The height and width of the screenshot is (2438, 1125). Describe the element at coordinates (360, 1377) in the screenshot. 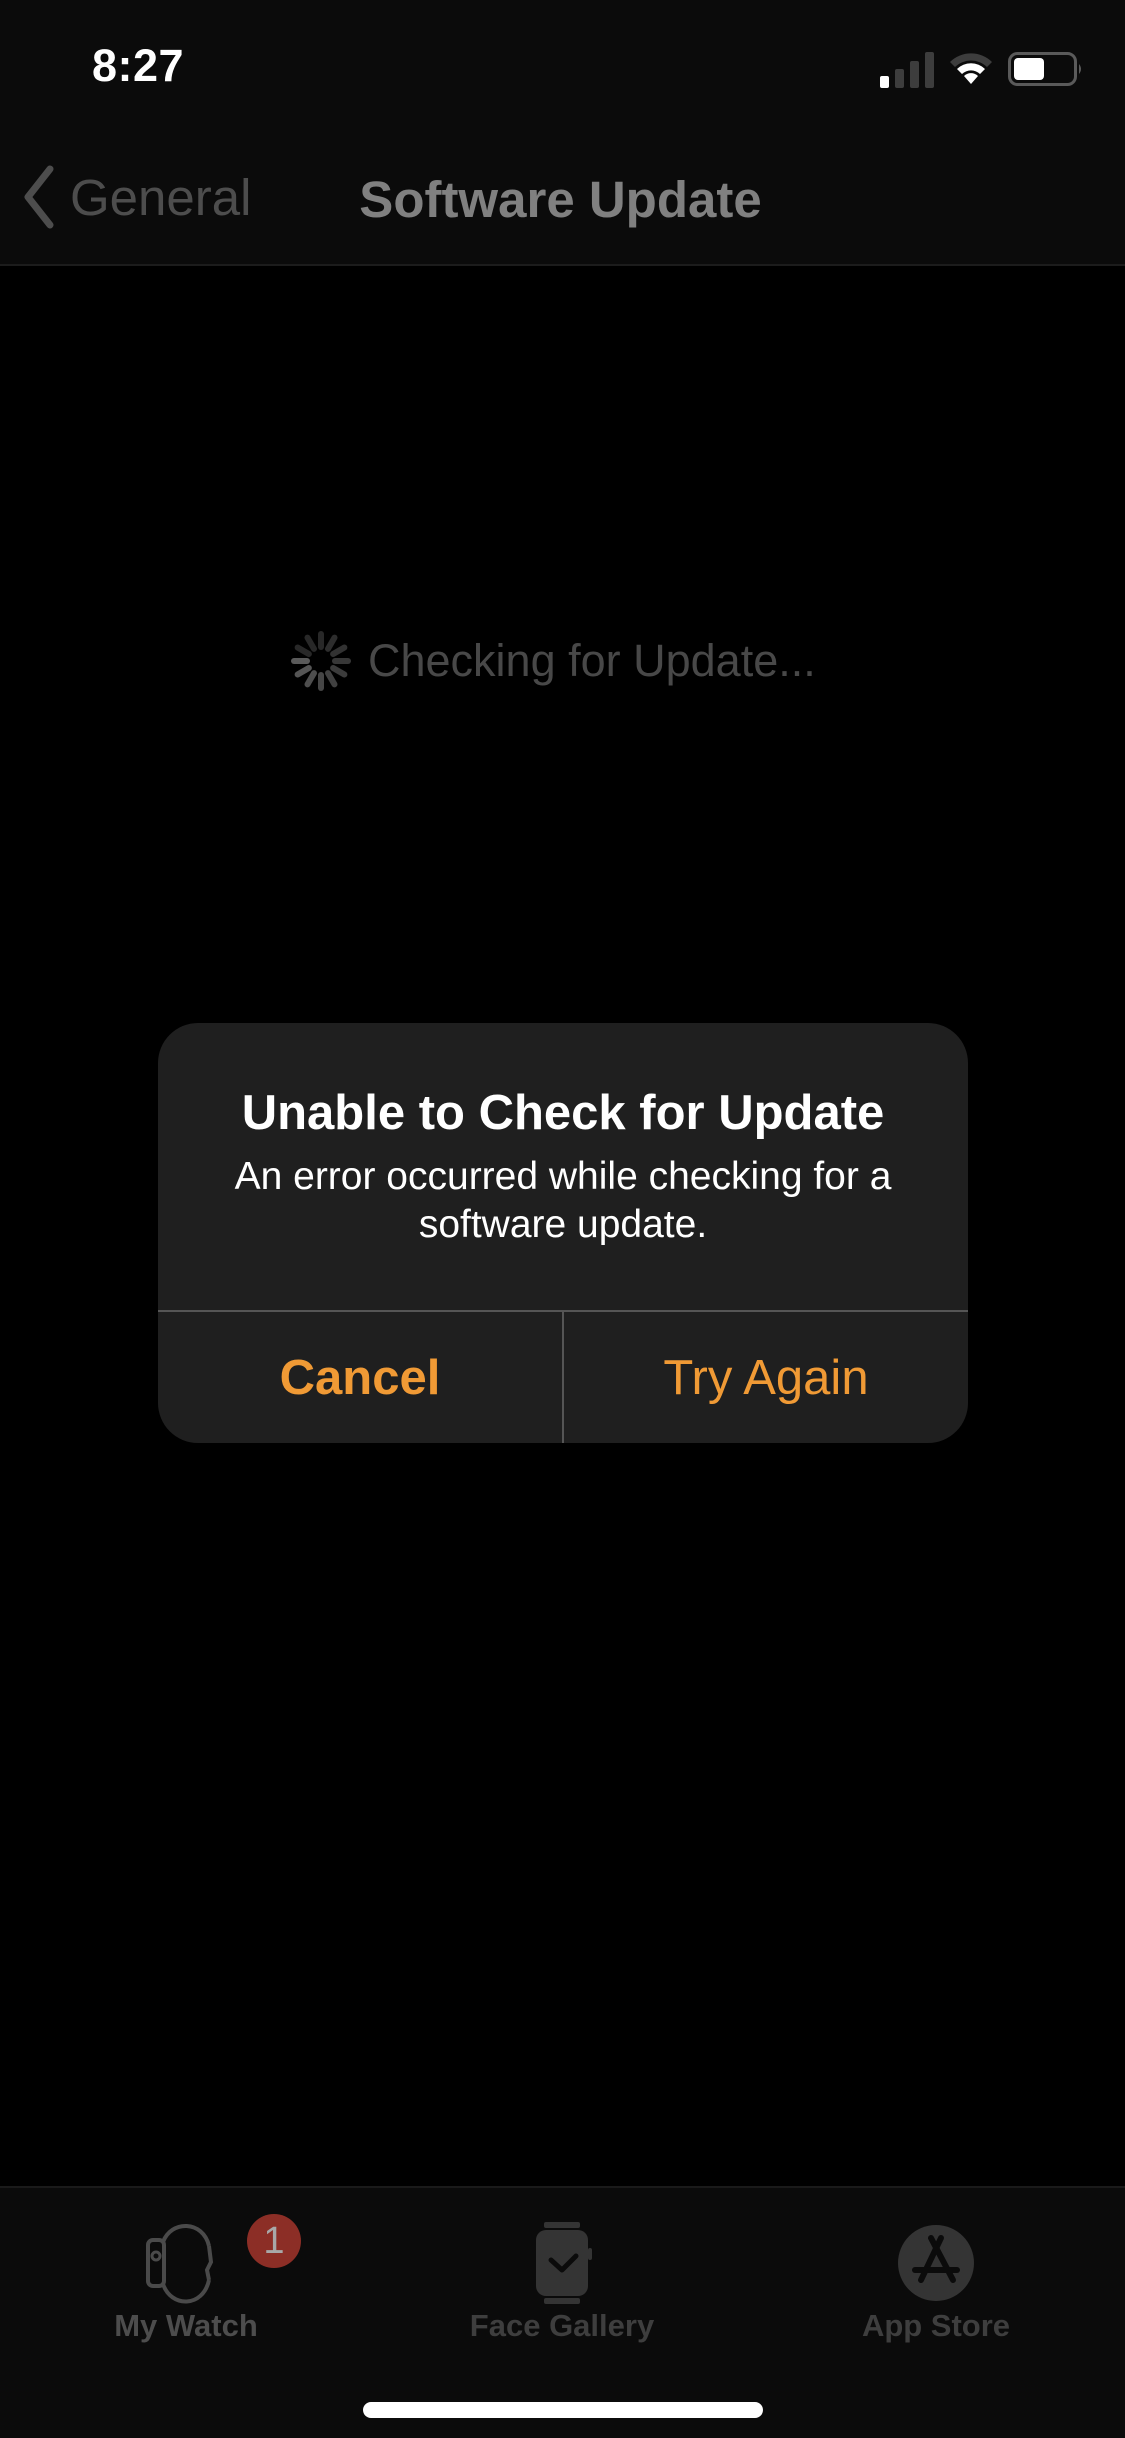

I see `cancel-button: Cancel` at that location.